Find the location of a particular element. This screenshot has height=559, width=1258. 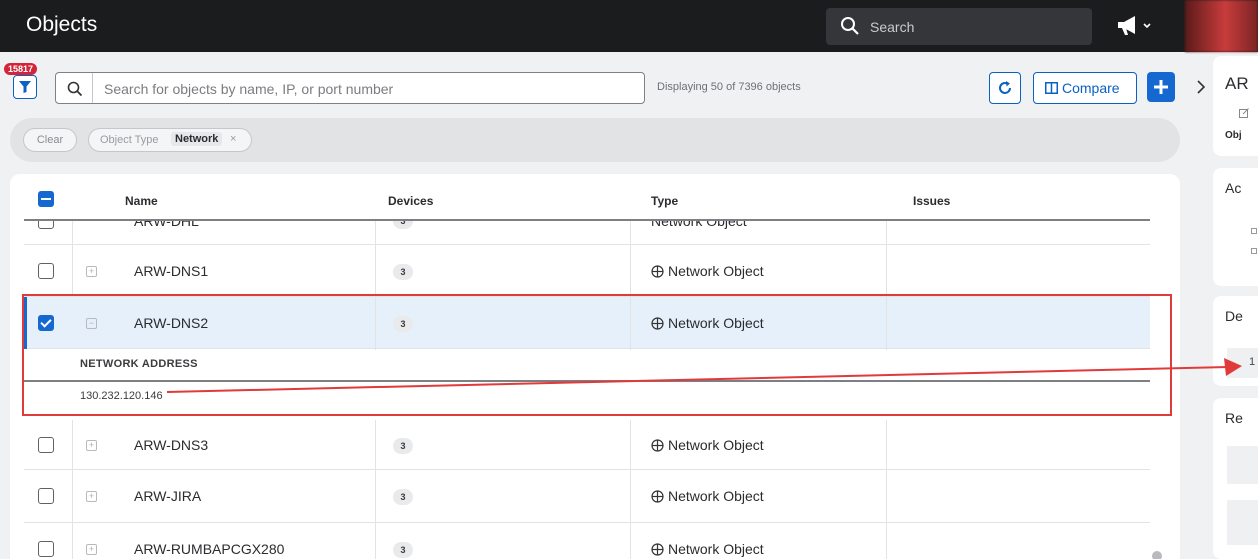

filter-button is located at coordinates (25, 87).